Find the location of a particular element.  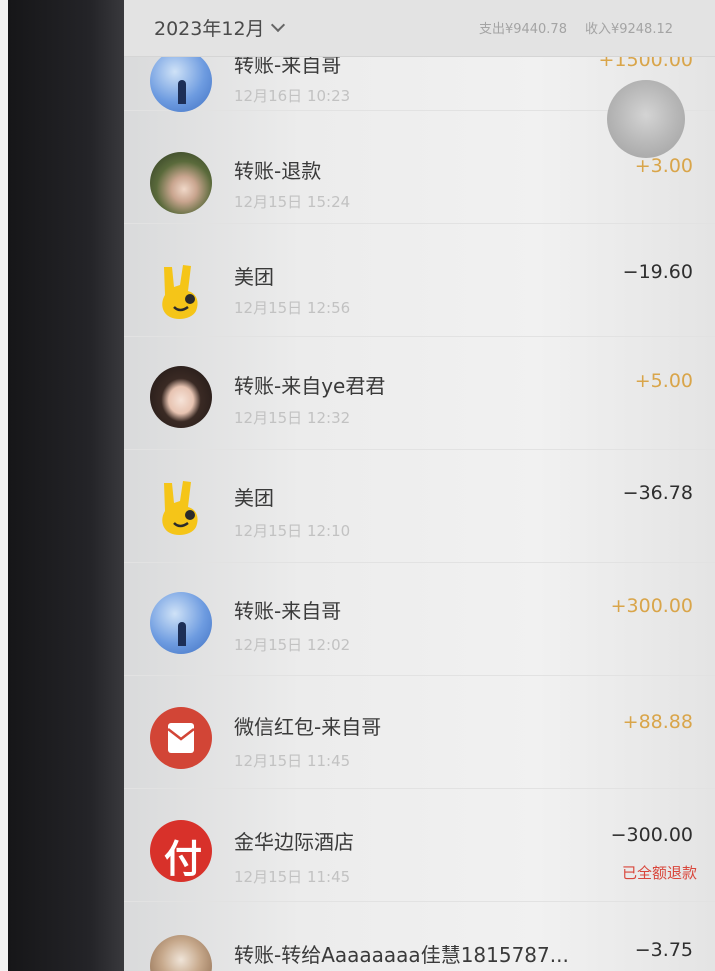

pay-glyph: 付 is located at coordinates (182, 859).